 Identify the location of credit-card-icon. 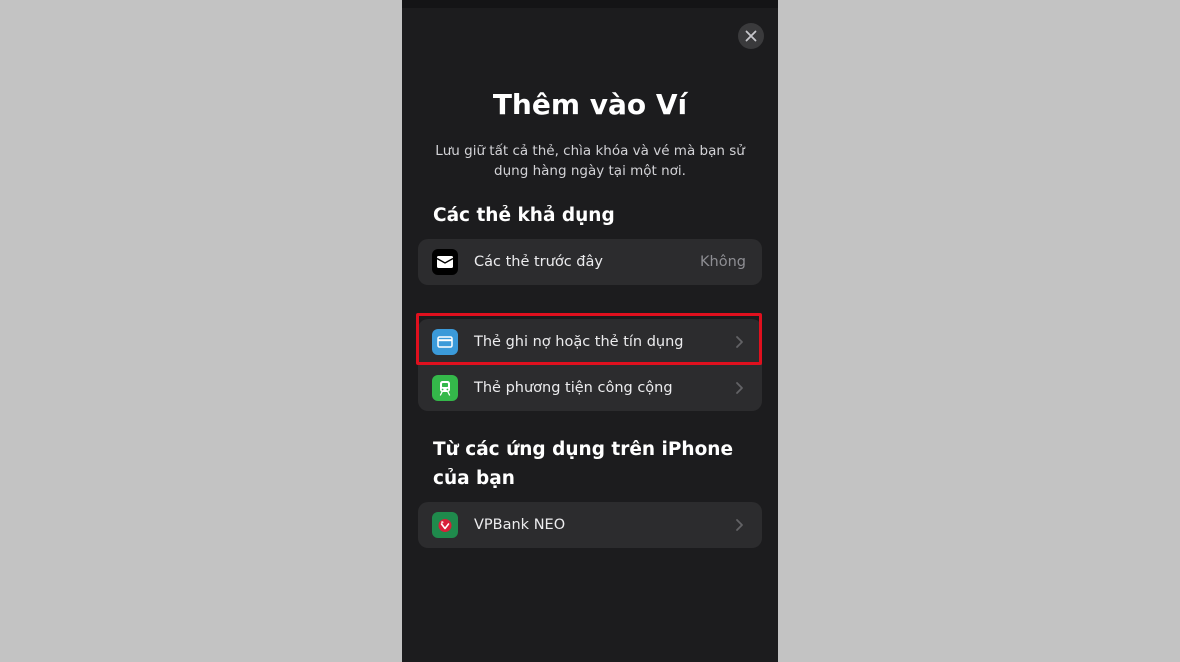
(445, 342).